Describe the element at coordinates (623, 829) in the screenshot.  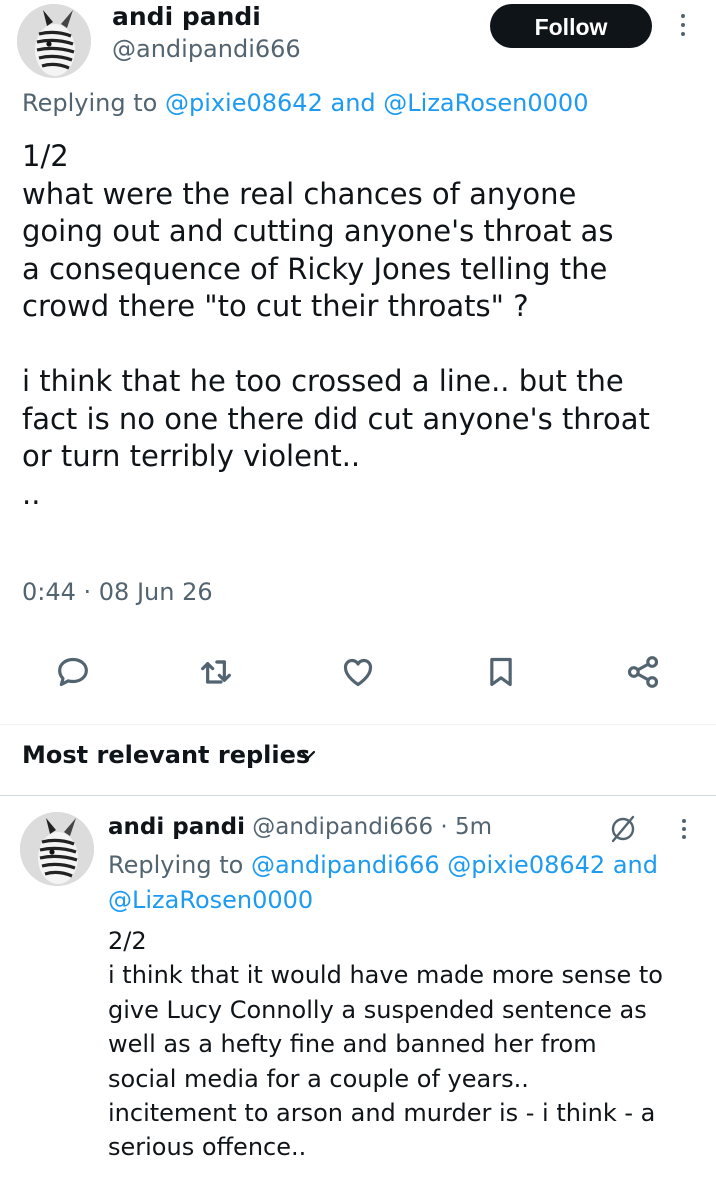
I see `grok-icon` at that location.